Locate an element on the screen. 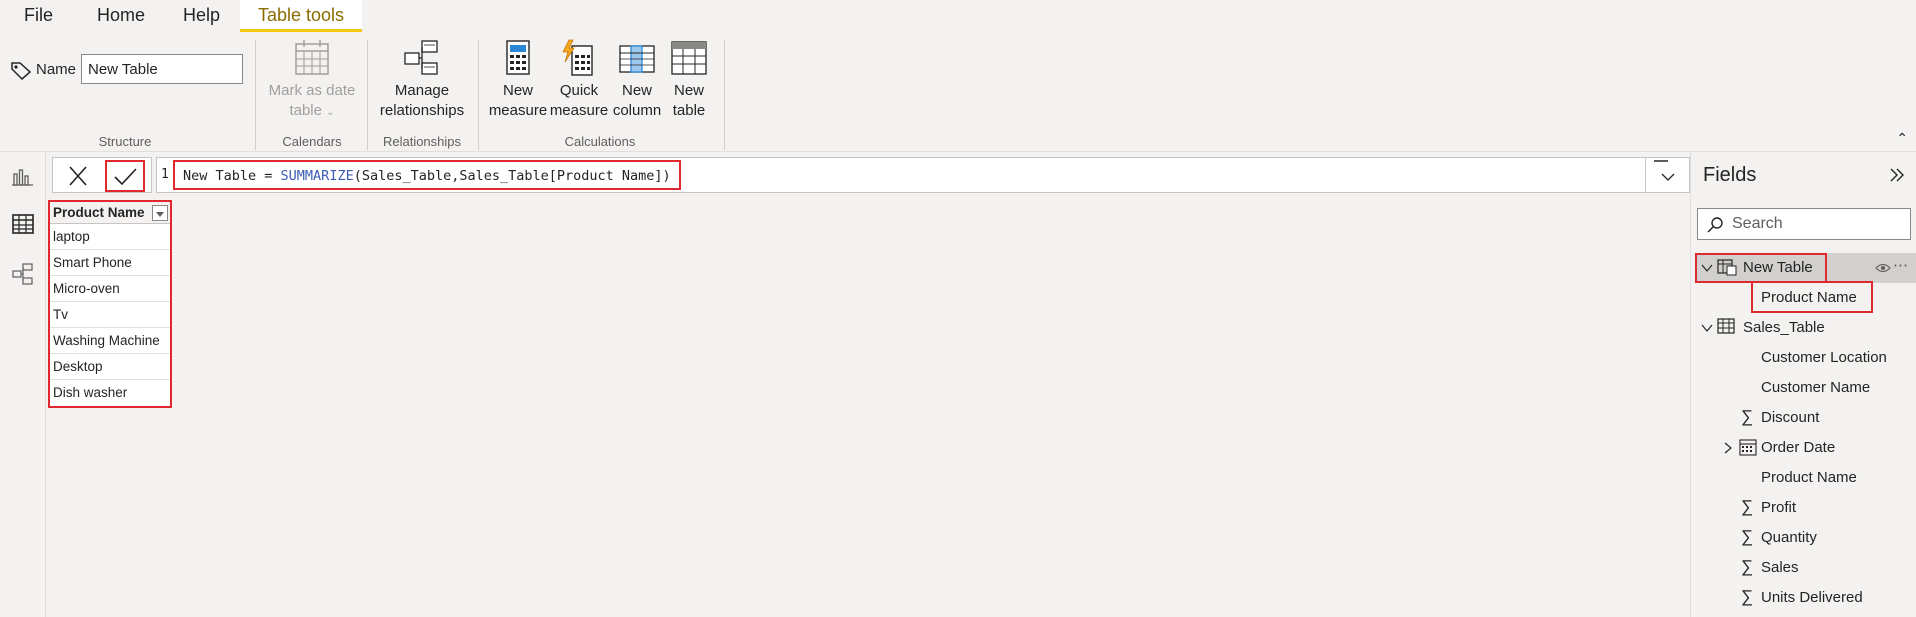  tab-home: Home is located at coordinates (121, 16).